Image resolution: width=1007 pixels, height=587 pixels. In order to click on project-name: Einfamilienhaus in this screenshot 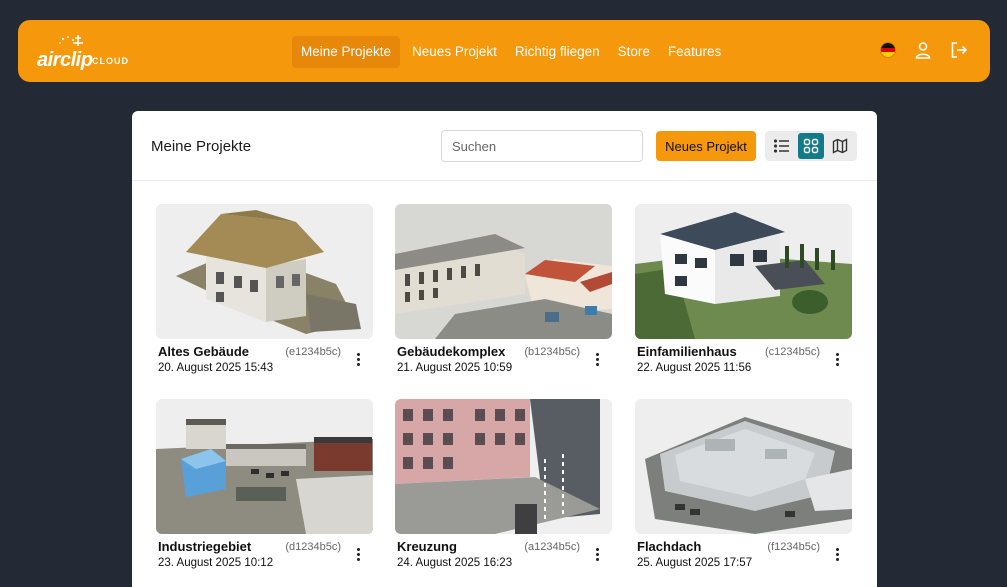, I will do `click(687, 351)`.